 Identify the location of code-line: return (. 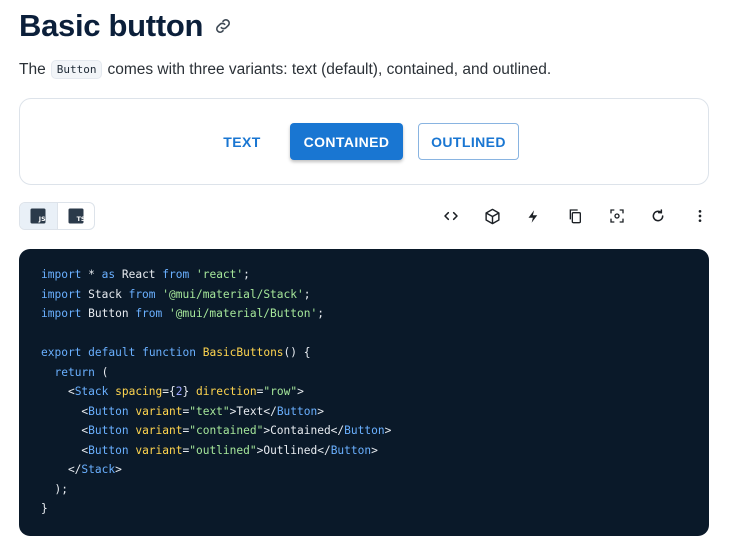
(81, 372).